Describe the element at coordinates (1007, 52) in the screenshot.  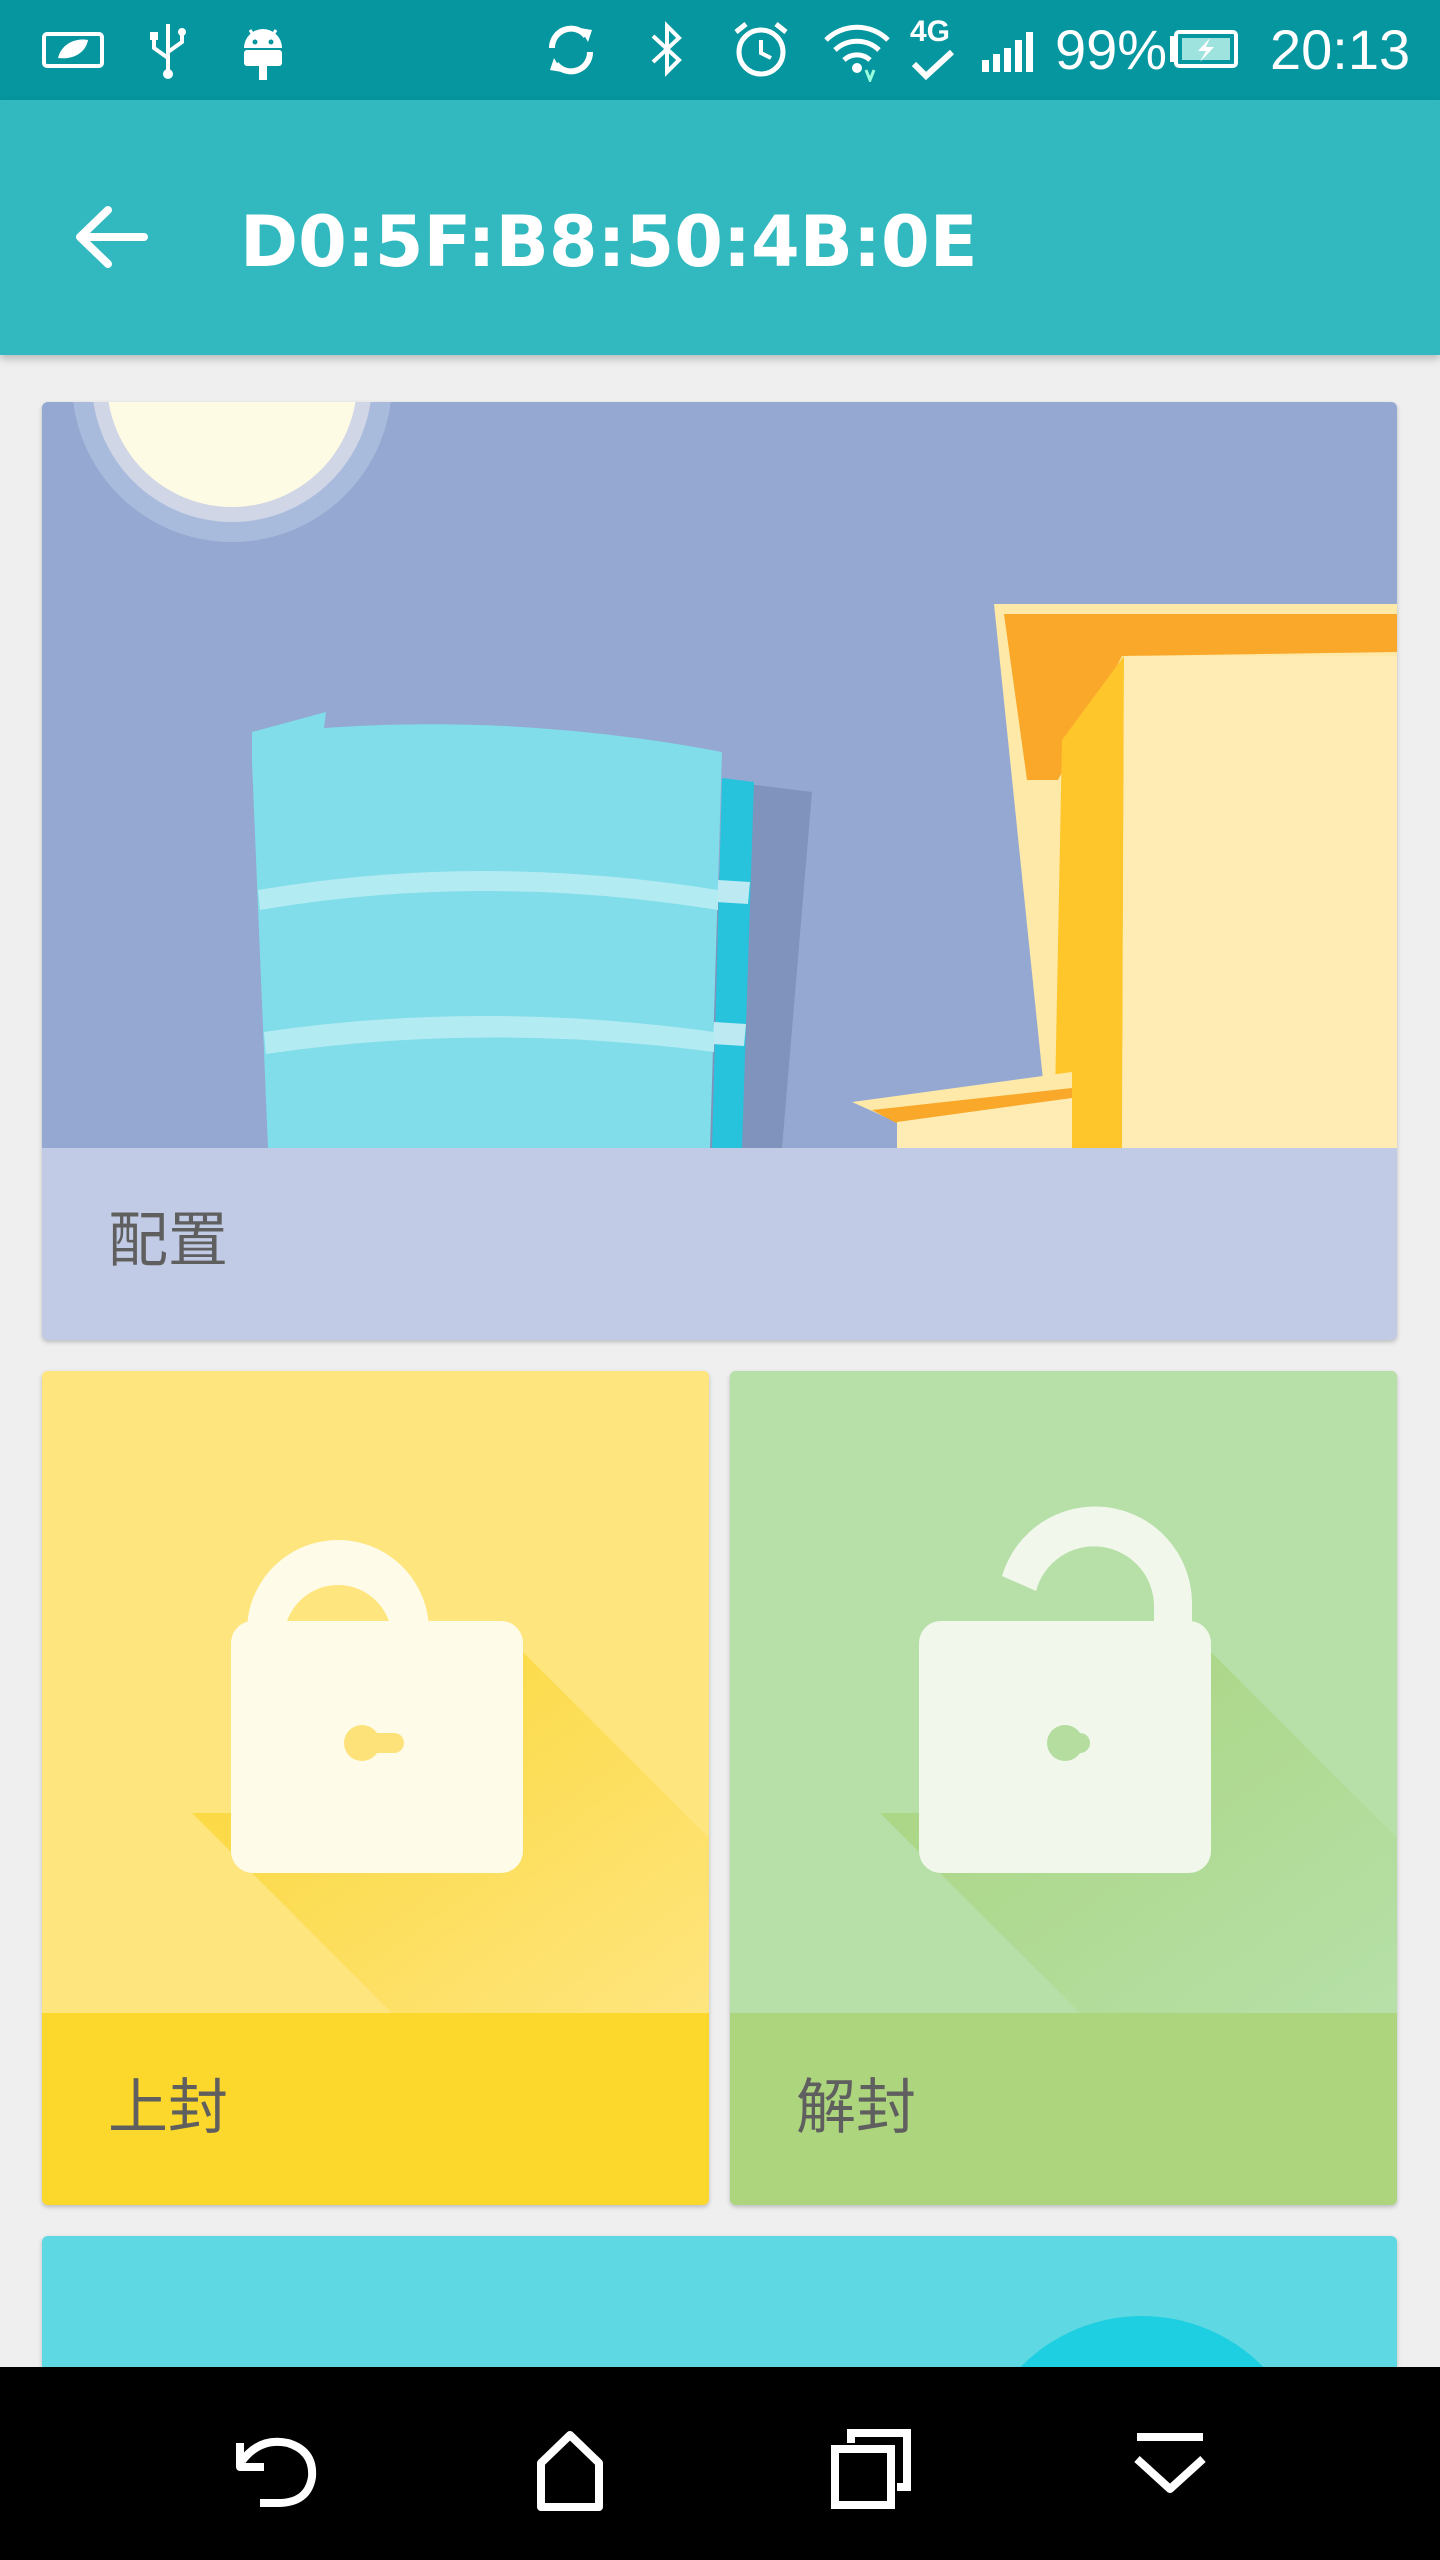
I see `signal-icon` at that location.